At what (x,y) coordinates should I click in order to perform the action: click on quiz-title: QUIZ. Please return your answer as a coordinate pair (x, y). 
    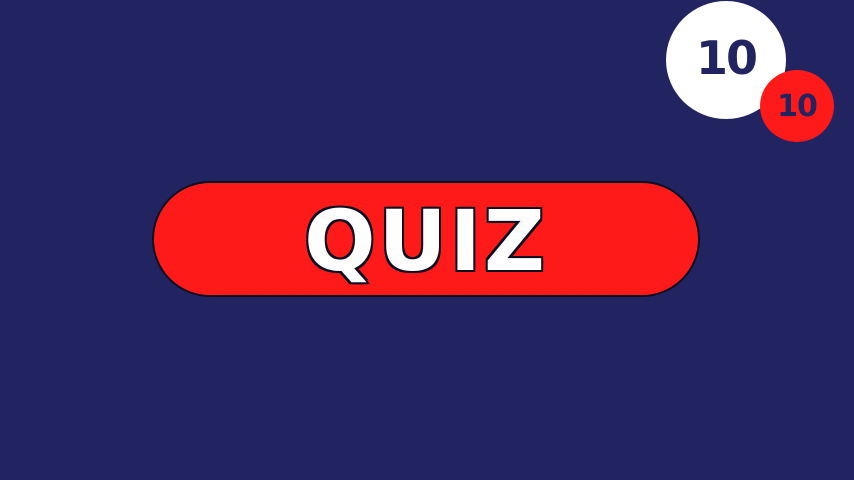
    Looking at the image, I should click on (425, 241).